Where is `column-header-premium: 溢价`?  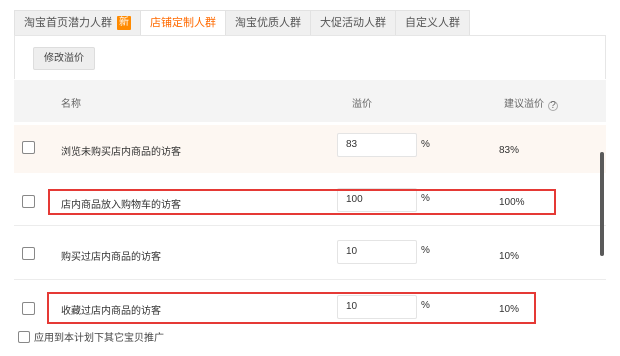 column-header-premium: 溢价 is located at coordinates (362, 104).